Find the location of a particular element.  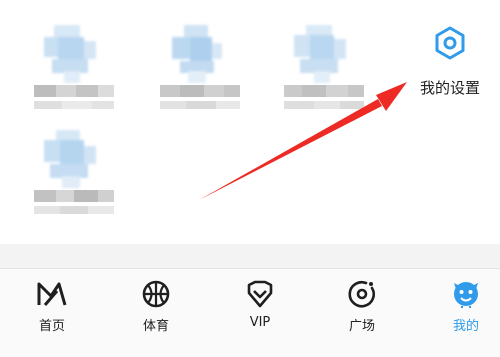

my-settings-item: 我的设置 is located at coordinates (450, 62).